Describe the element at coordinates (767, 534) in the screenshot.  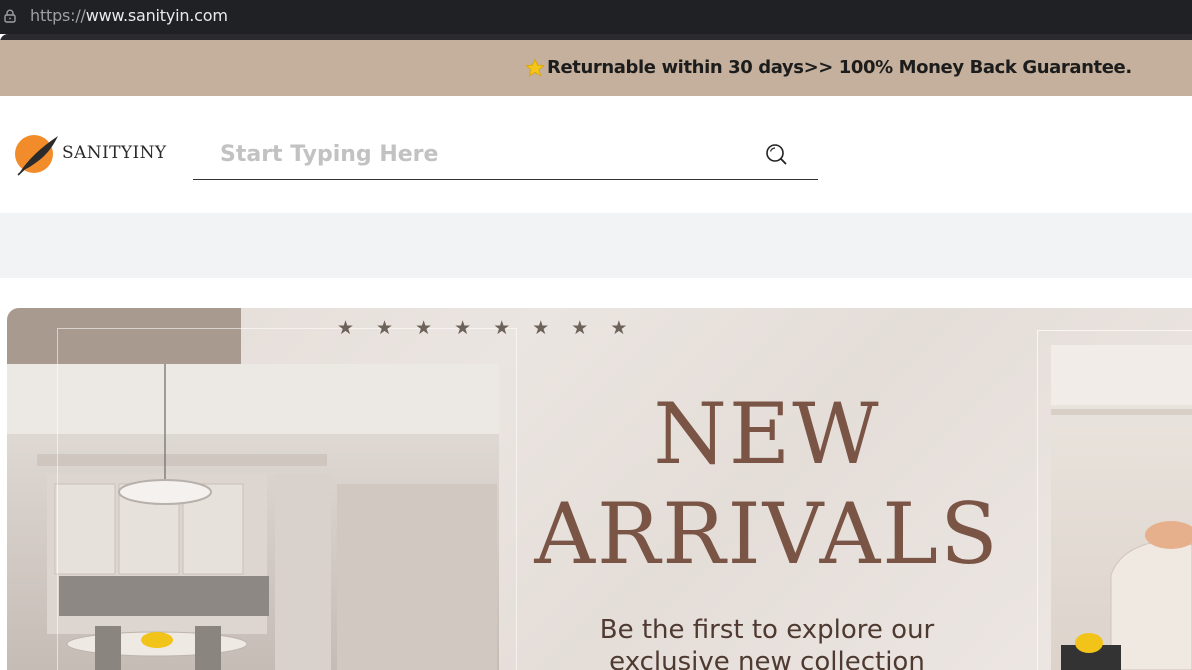
I see `hero-title-line2: ARRIVALS` at that location.